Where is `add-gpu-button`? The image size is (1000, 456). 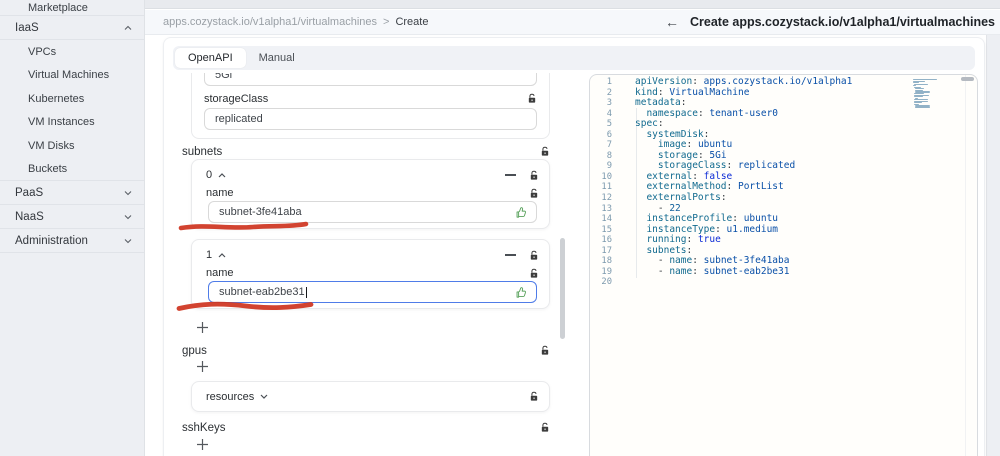
add-gpu-button is located at coordinates (202, 366).